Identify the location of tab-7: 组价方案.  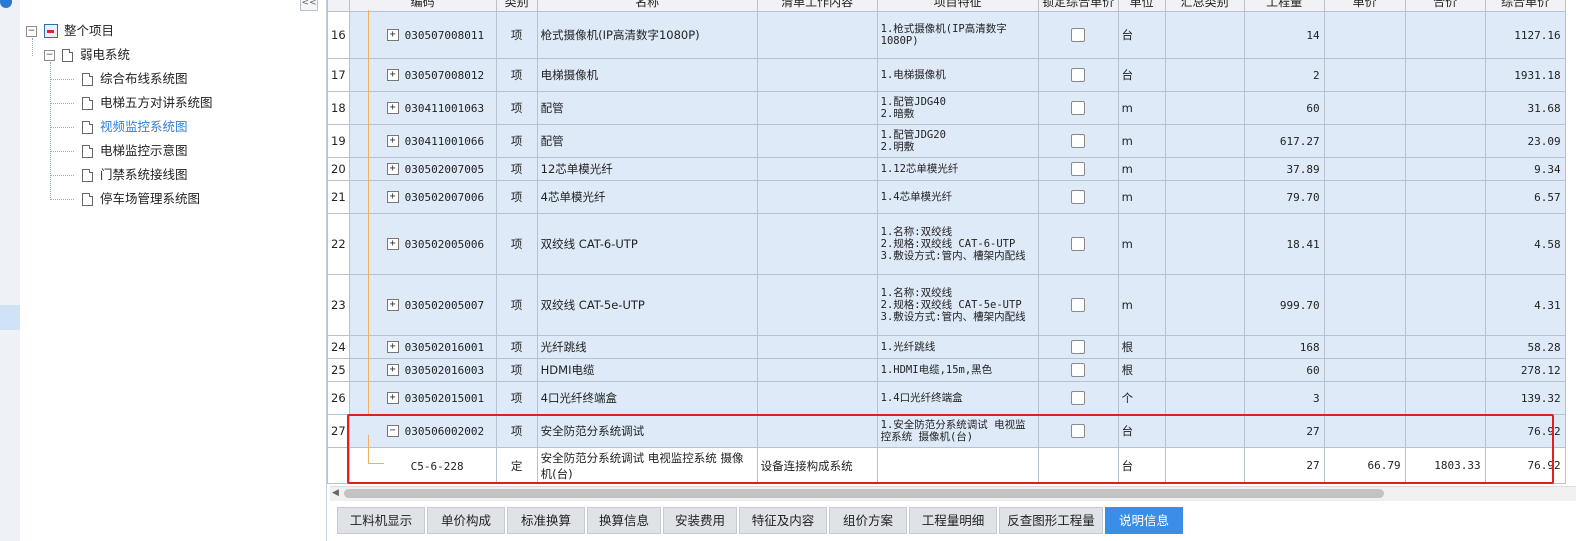
(868, 520).